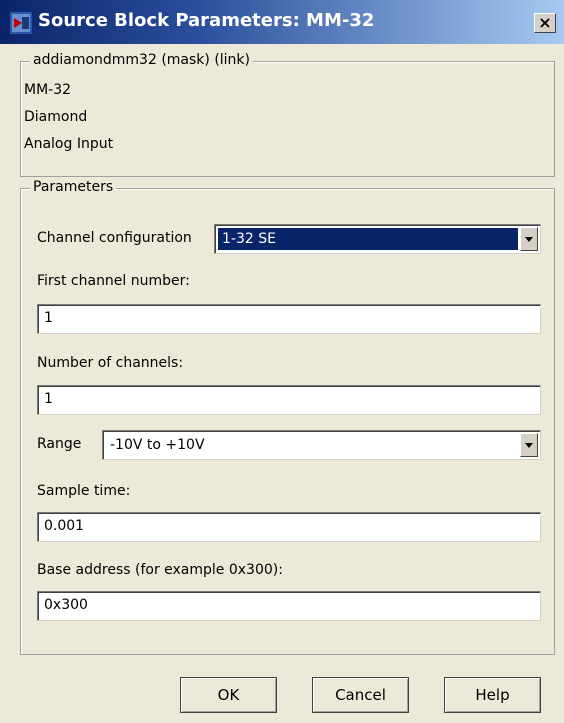 This screenshot has height=723, width=564. Describe the element at coordinates (48, 90) in the screenshot. I see `description-line-model: MM-32` at that location.